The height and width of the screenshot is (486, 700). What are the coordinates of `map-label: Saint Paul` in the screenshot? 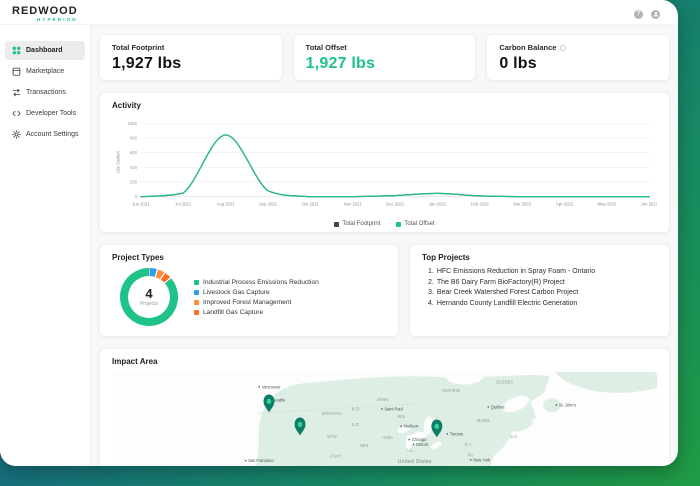 It's located at (394, 408).